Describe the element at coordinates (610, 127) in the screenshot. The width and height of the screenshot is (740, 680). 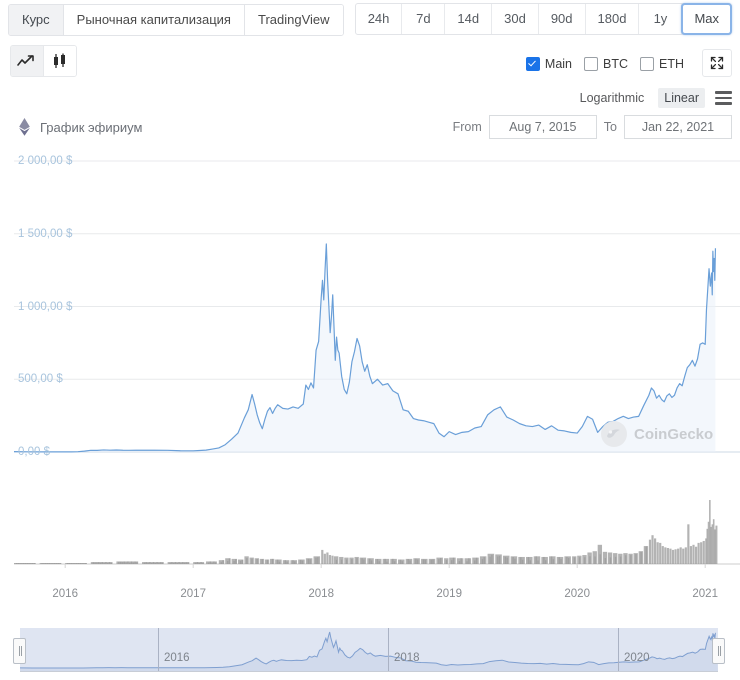
I see `to-label: To` at that location.